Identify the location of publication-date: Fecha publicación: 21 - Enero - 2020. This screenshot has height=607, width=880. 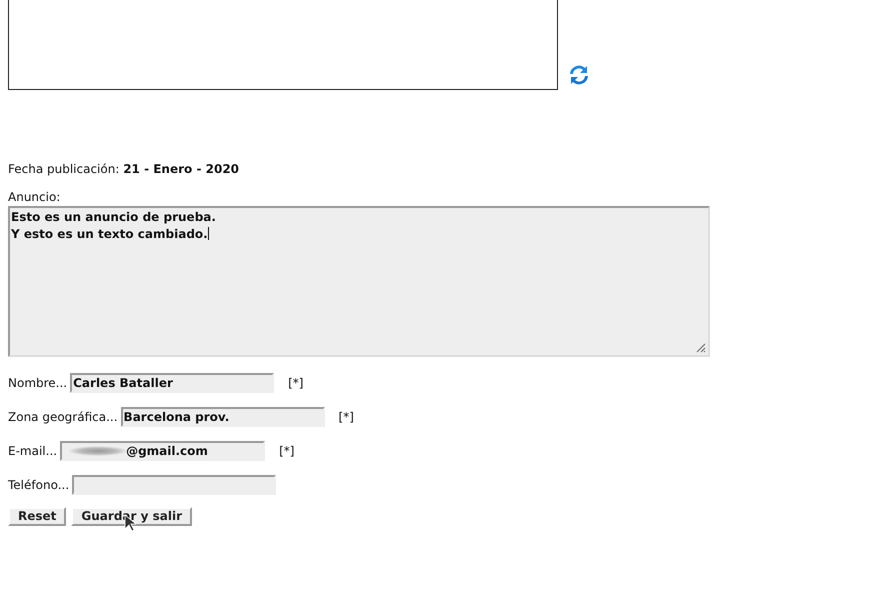
(124, 169).